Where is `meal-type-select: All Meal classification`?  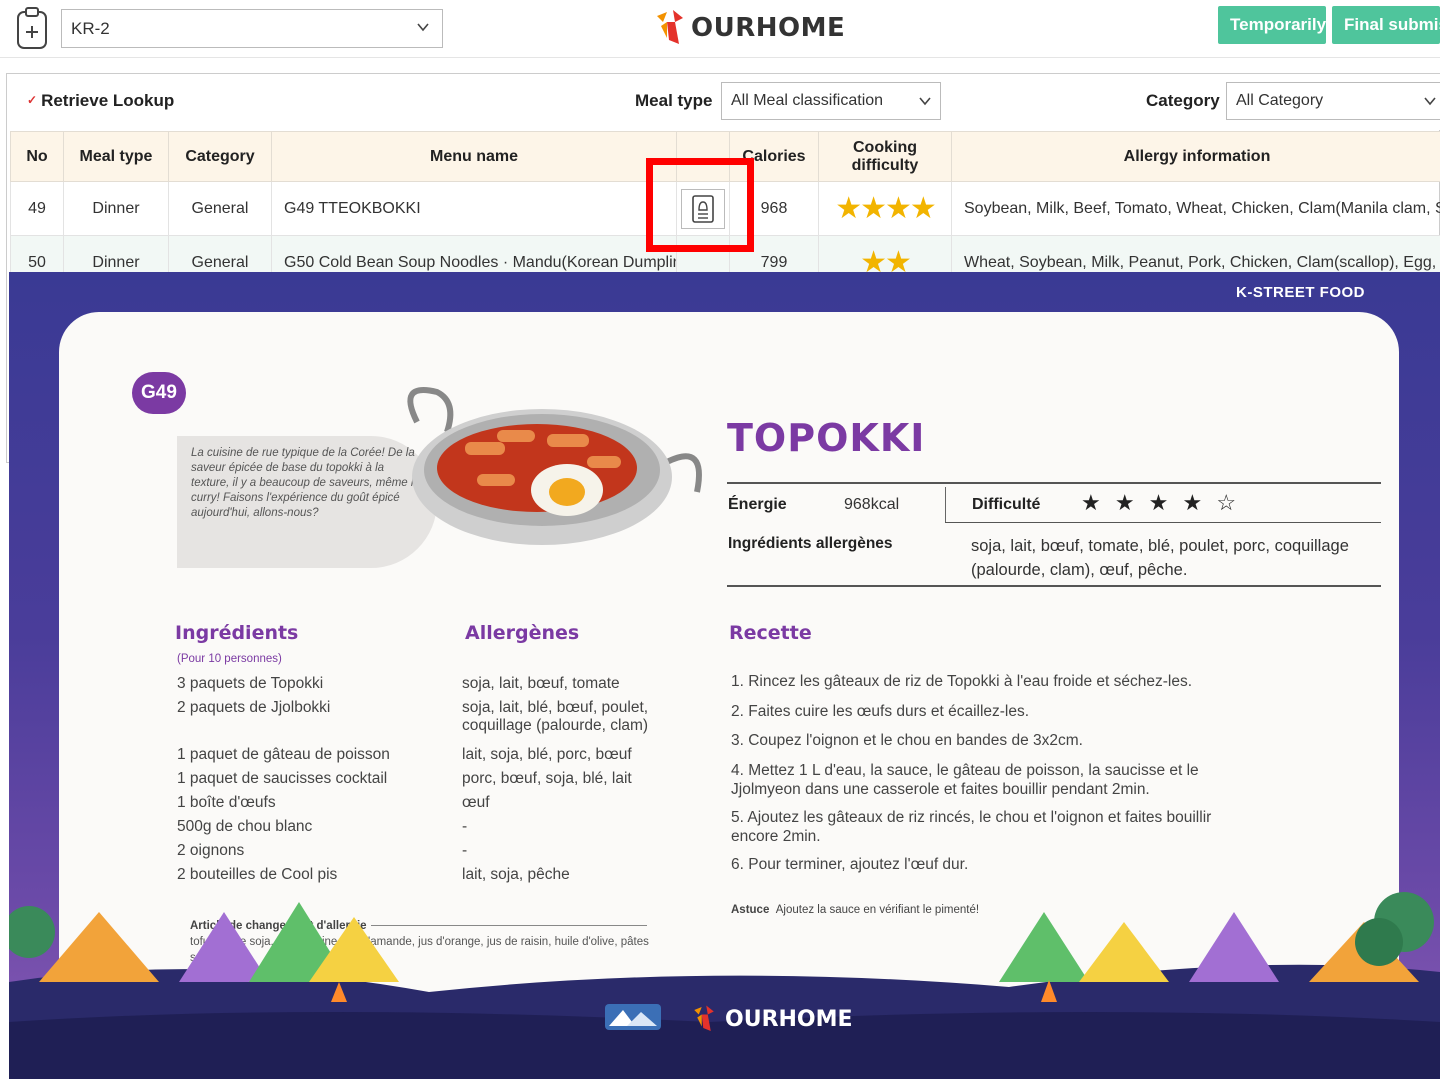
meal-type-select: All Meal classification is located at coordinates (831, 101).